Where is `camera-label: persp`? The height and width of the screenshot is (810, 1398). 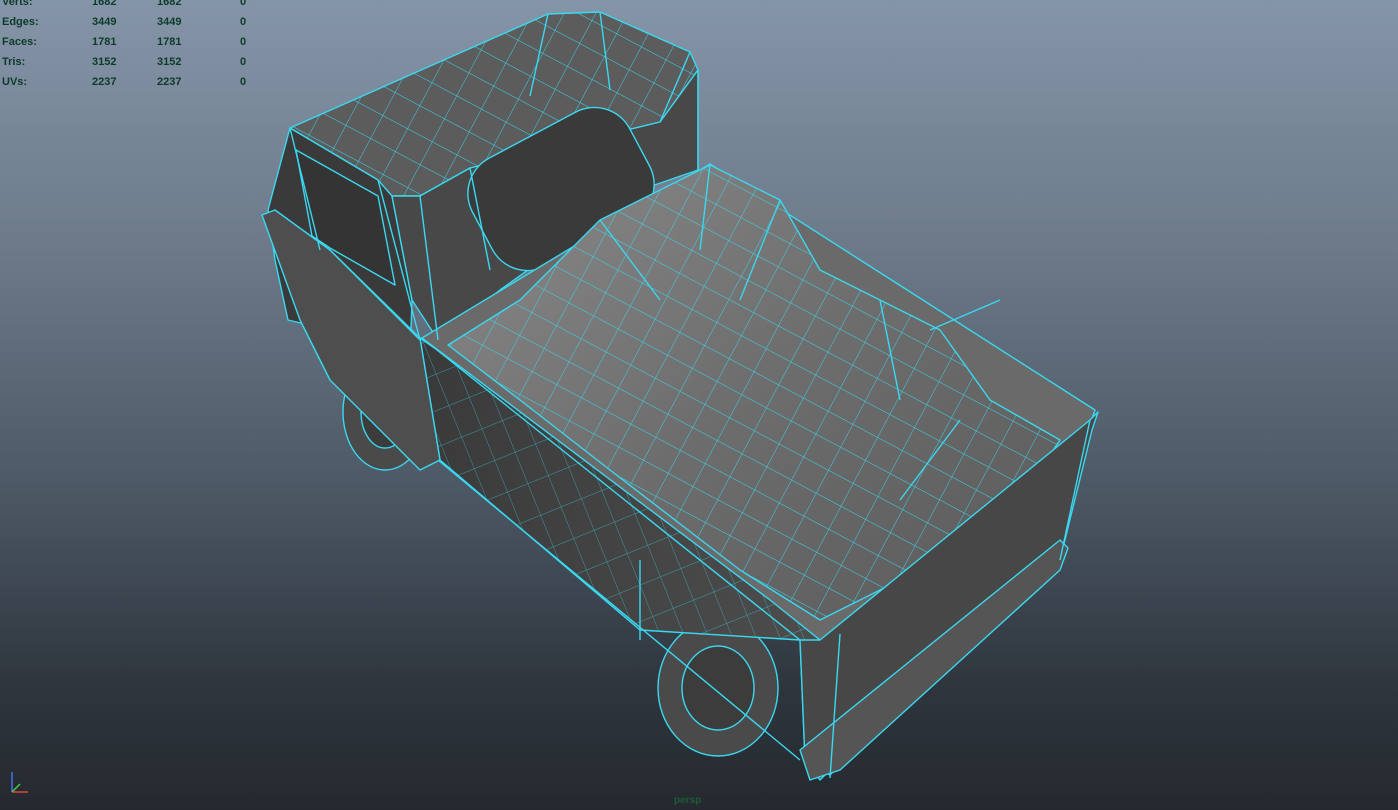
camera-label: persp is located at coordinates (688, 800).